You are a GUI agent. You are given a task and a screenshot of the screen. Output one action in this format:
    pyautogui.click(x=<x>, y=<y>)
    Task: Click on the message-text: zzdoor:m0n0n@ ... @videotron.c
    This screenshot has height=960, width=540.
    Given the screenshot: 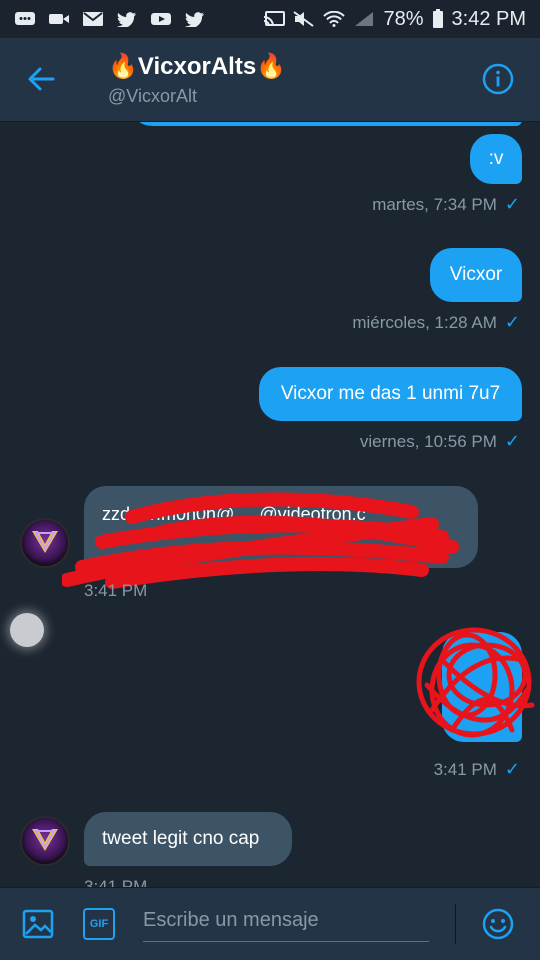 What is the action you would take?
    pyautogui.click(x=234, y=514)
    